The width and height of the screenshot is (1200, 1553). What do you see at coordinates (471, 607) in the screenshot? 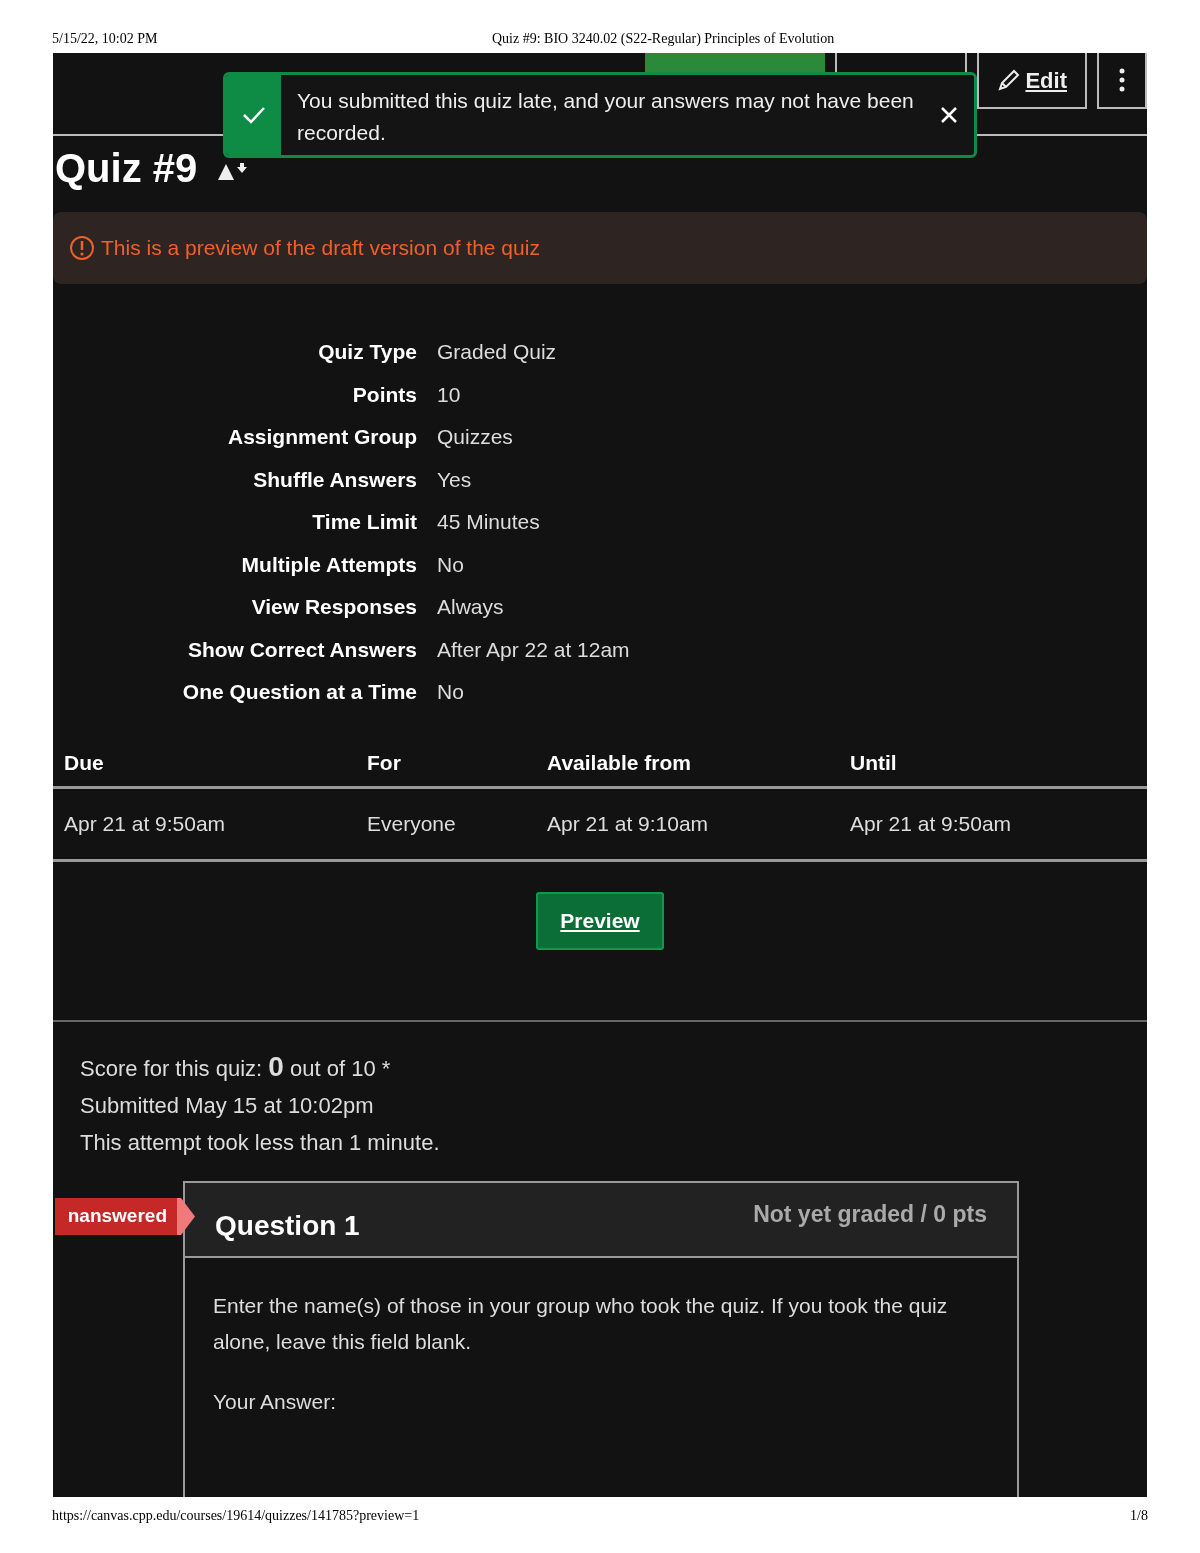
I see `detail-value: Always` at bounding box center [471, 607].